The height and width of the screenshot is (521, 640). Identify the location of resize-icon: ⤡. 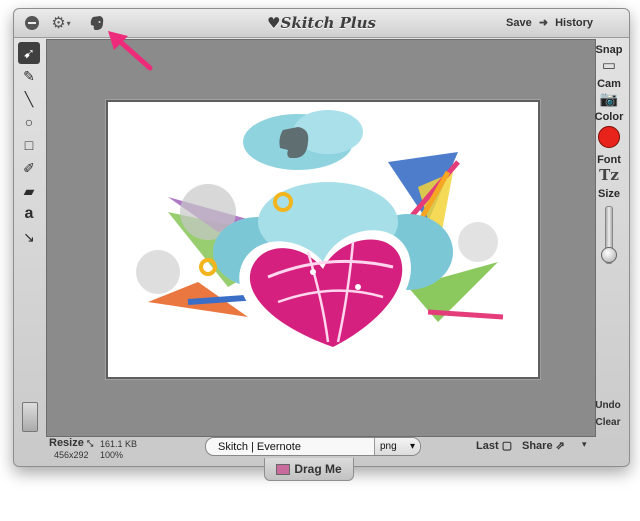
(90, 443).